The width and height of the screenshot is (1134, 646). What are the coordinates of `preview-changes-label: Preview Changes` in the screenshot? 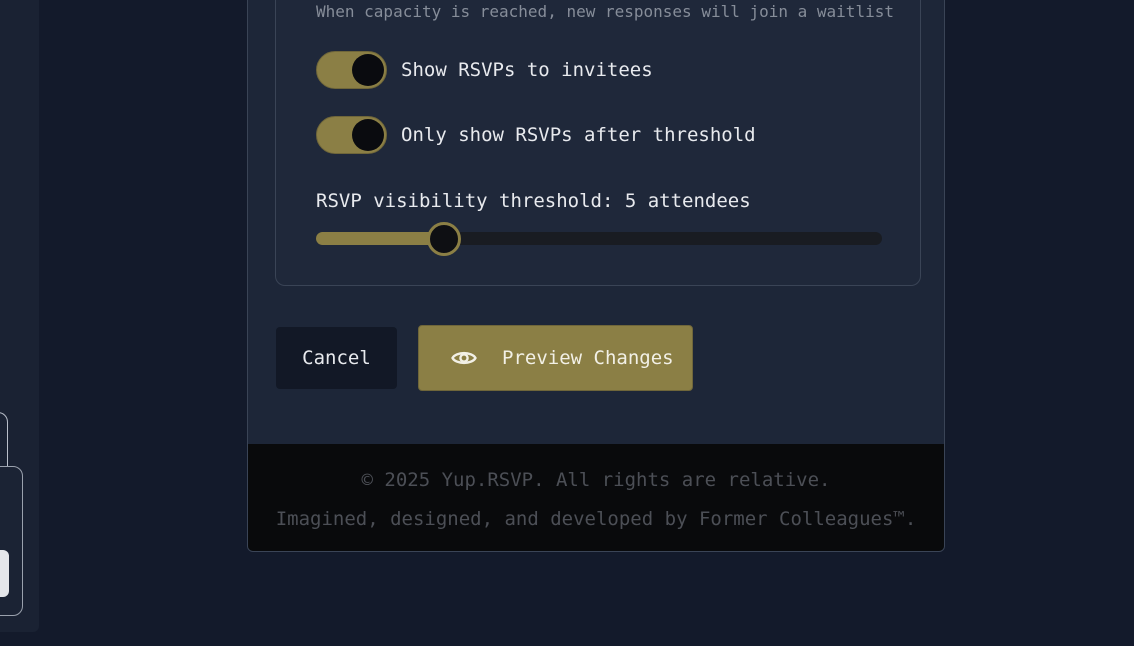 It's located at (588, 358).